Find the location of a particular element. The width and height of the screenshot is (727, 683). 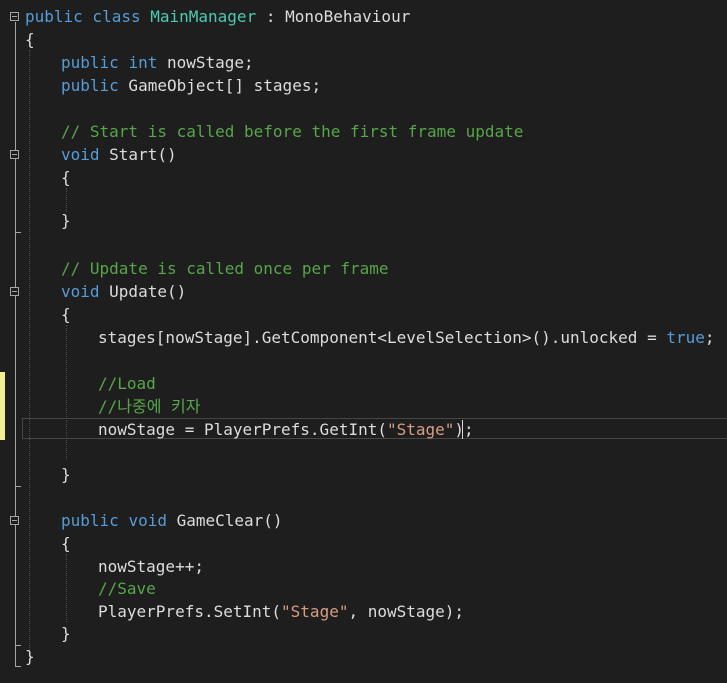

code-line: // Update is called once per frame is located at coordinates (363, 268).